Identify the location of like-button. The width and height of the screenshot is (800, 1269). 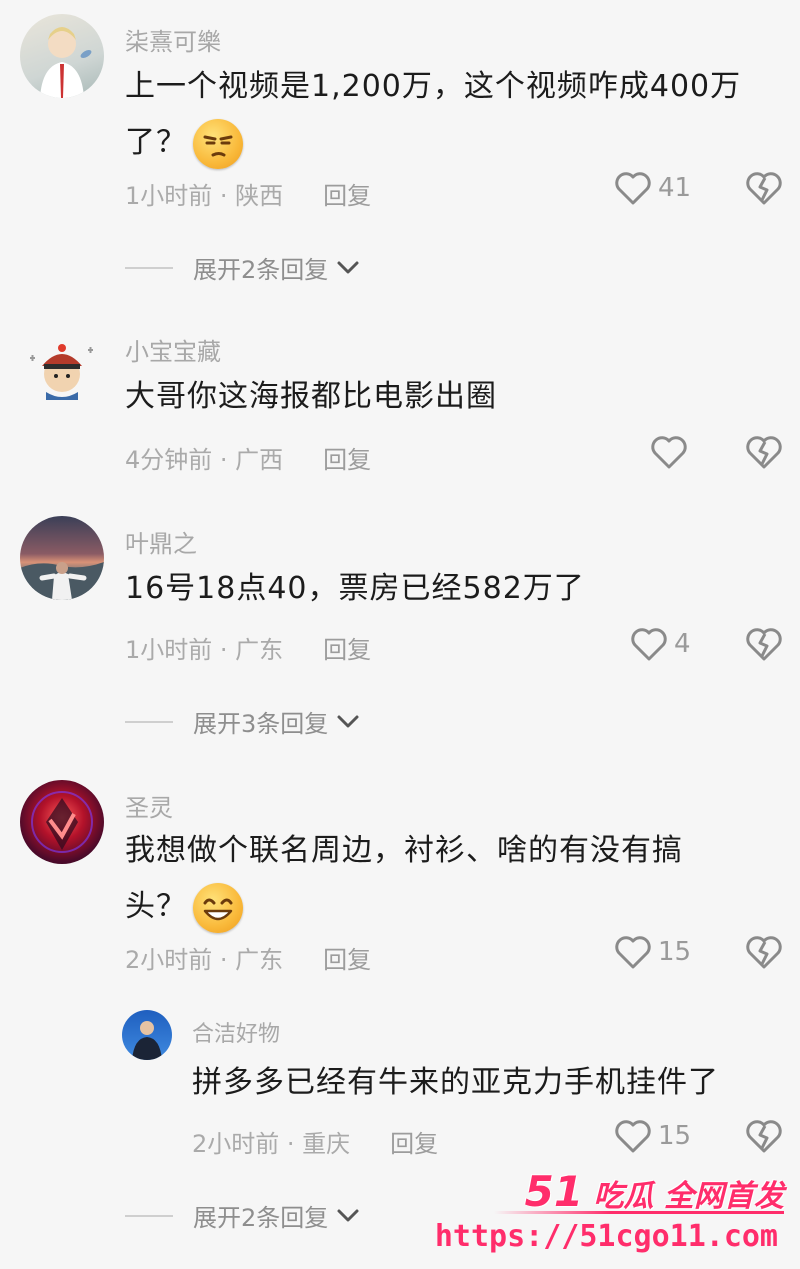
(672, 452).